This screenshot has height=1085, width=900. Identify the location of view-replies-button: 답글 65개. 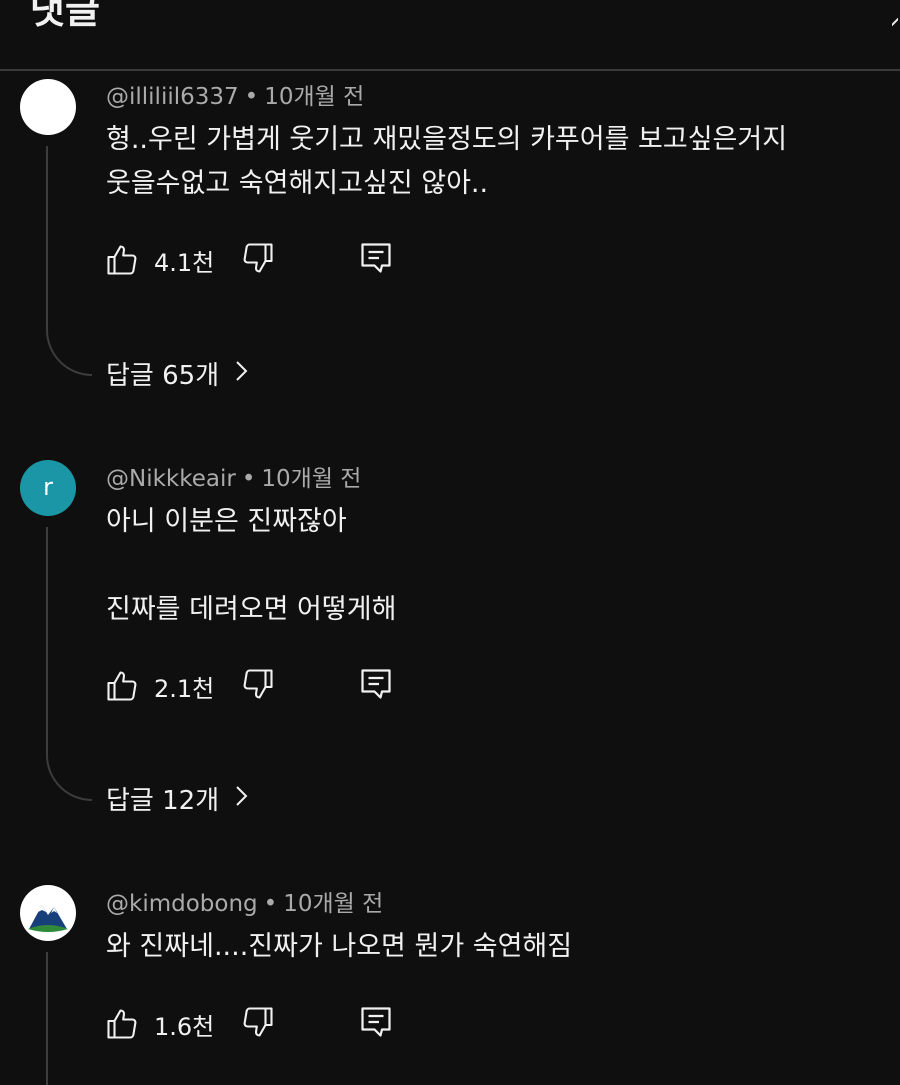
(177, 375).